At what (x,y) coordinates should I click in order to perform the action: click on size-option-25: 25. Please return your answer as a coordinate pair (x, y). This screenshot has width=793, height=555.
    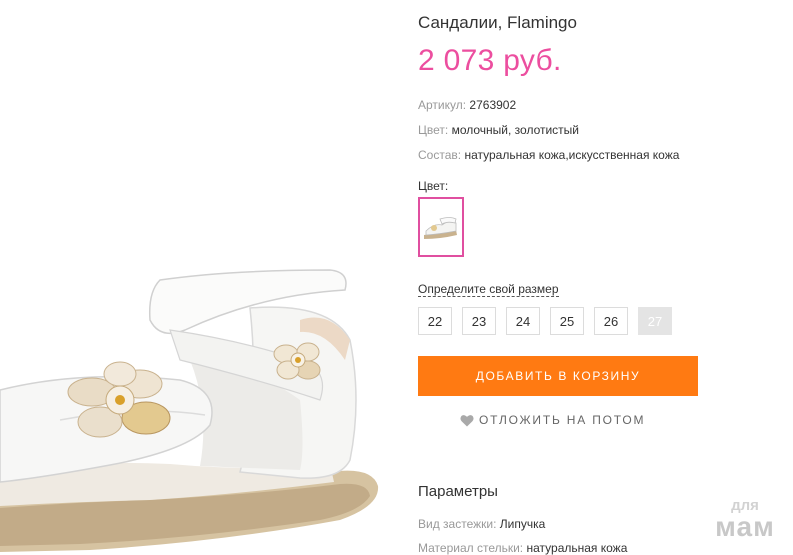
    Looking at the image, I should click on (567, 321).